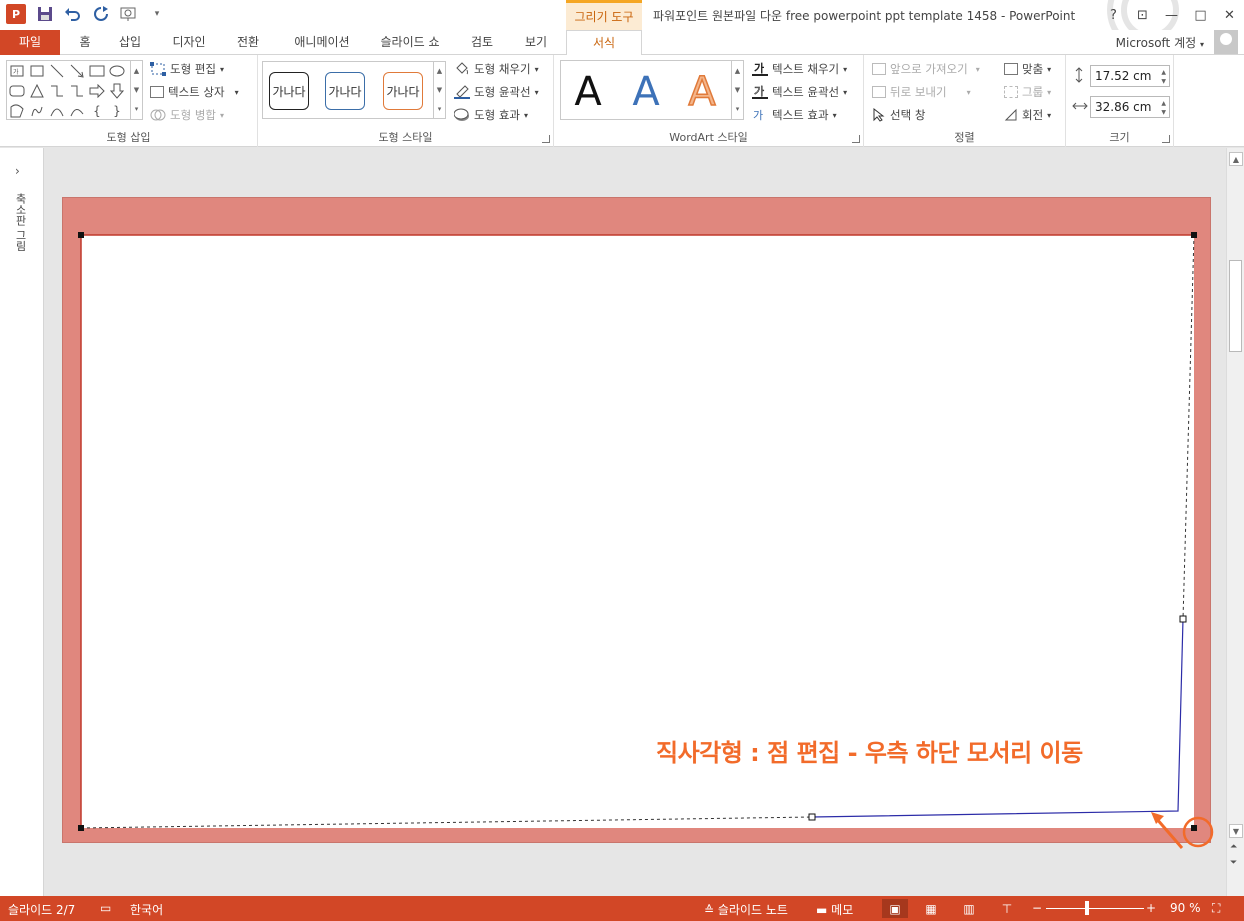 This screenshot has width=1244, height=921. I want to click on bring-forward-label: 앞으로 가져오기, so click(929, 69).